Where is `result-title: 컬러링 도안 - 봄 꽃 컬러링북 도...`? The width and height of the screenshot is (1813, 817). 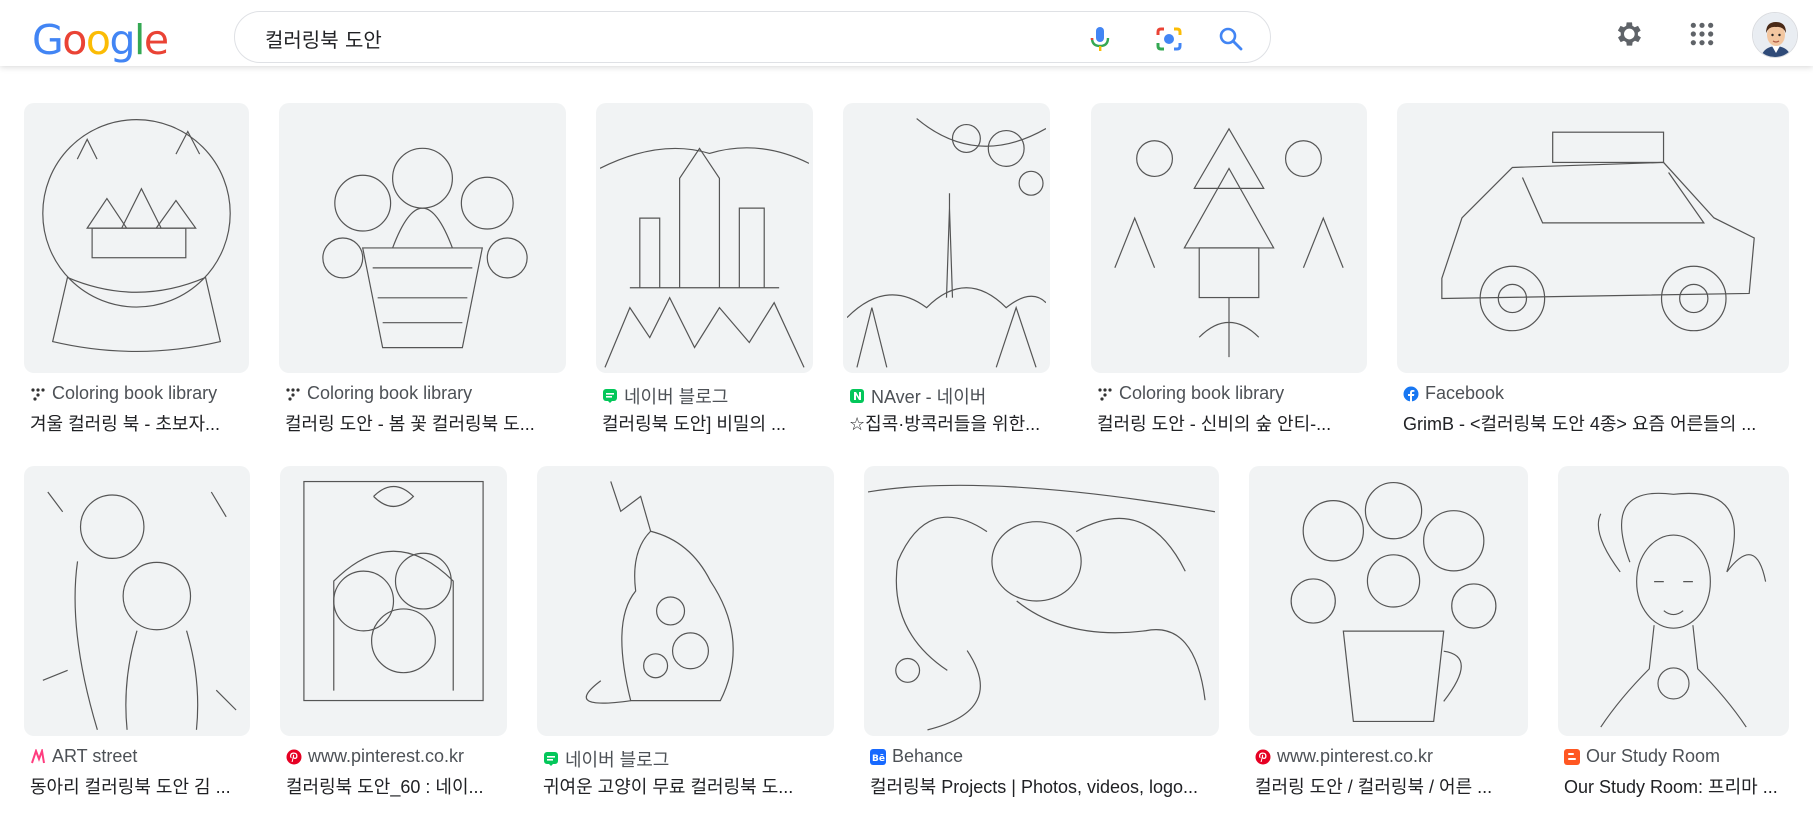 result-title: 컬러링 도안 - 봄 꽃 컬러링북 도... is located at coordinates (423, 423).